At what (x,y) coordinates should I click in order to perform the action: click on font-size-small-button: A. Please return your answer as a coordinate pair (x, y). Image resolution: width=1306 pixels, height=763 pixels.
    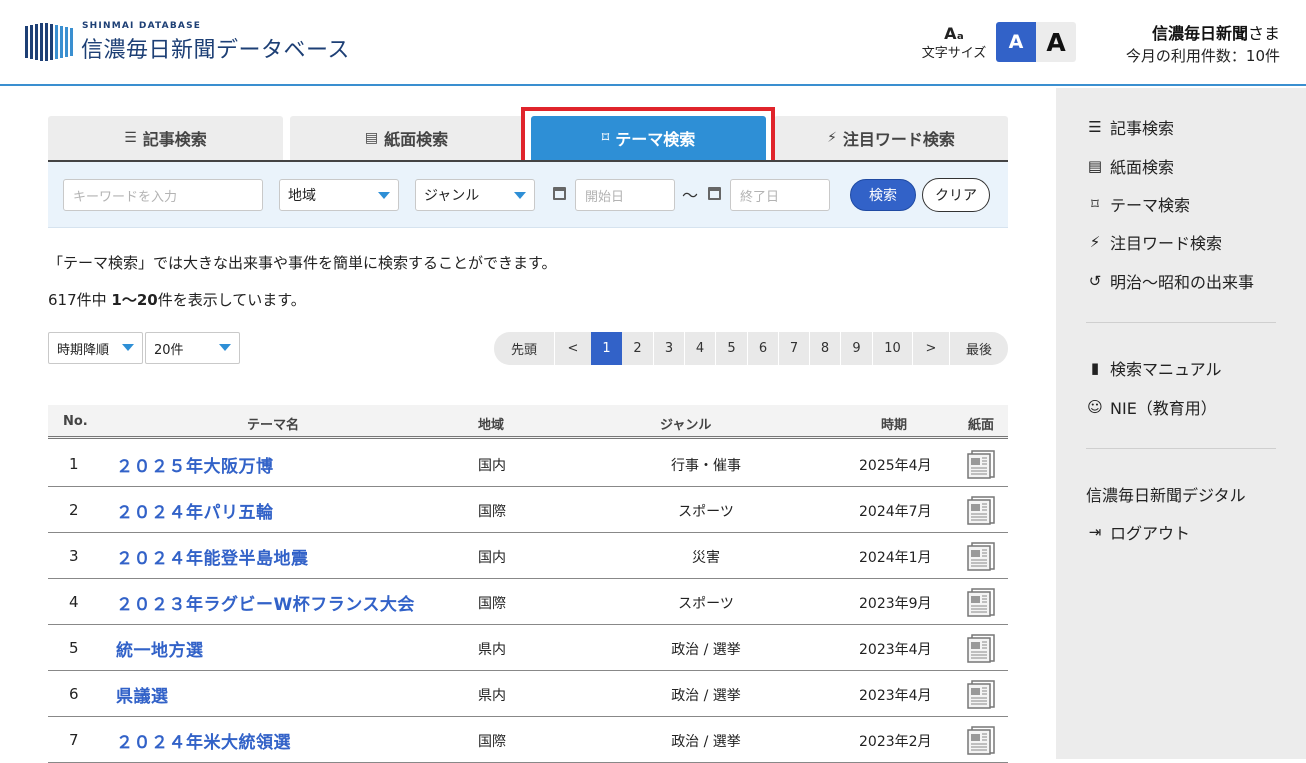
    Looking at the image, I should click on (1016, 42).